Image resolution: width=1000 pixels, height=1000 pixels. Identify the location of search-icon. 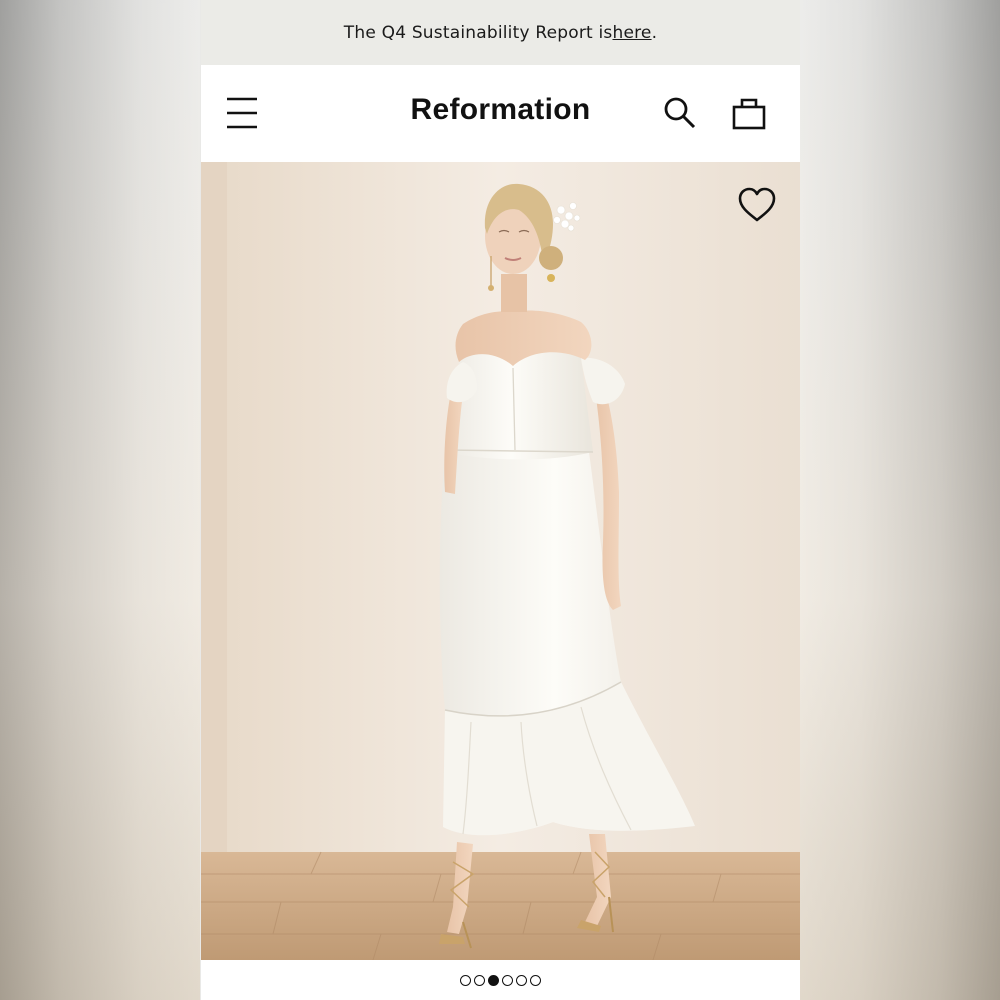
(680, 113).